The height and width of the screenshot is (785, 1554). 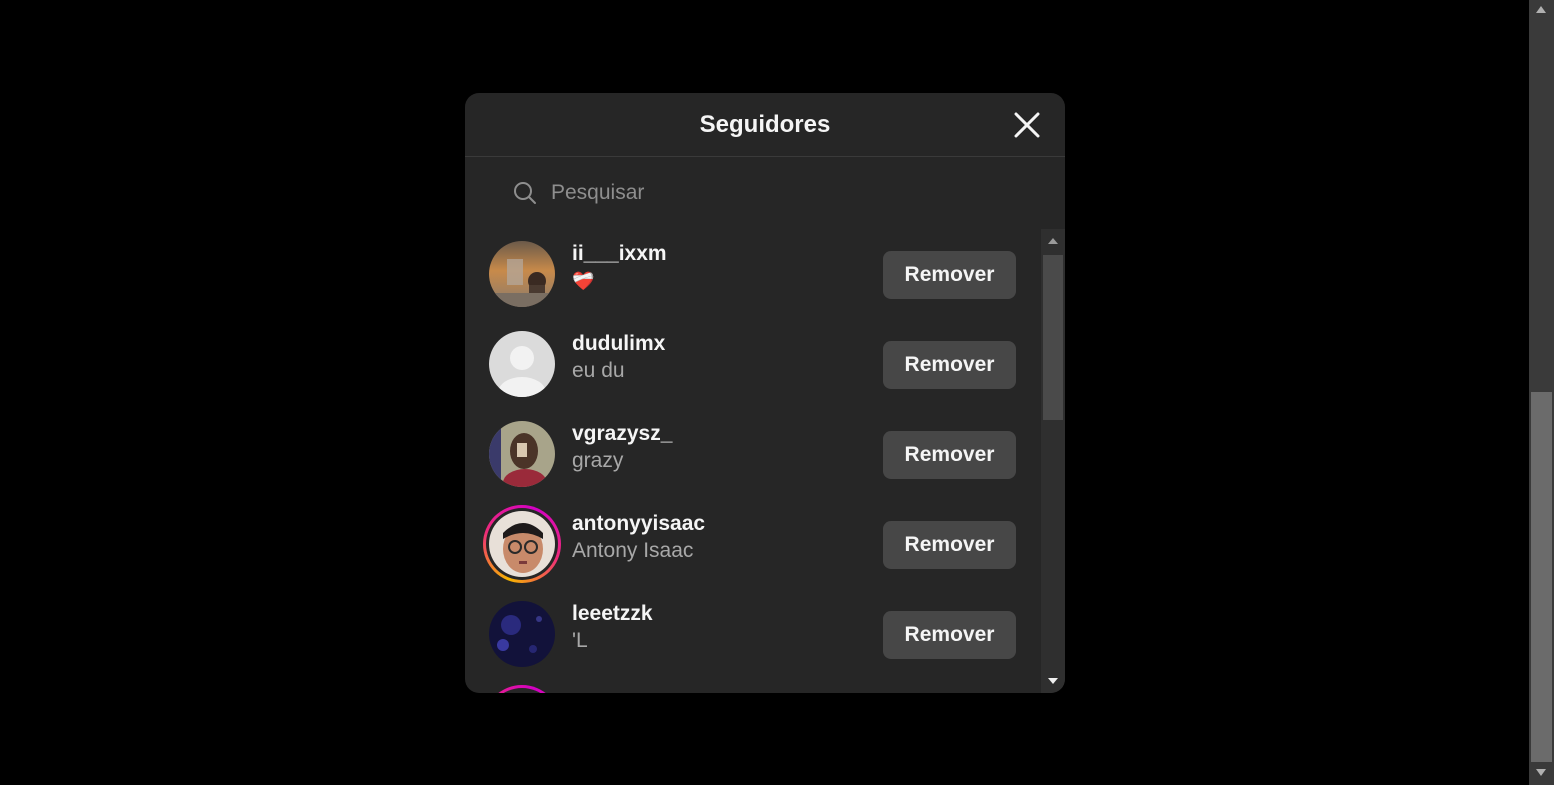 What do you see at coordinates (619, 268) in the screenshot?
I see `user-names: ii___ixxm ❤️‍🩹` at bounding box center [619, 268].